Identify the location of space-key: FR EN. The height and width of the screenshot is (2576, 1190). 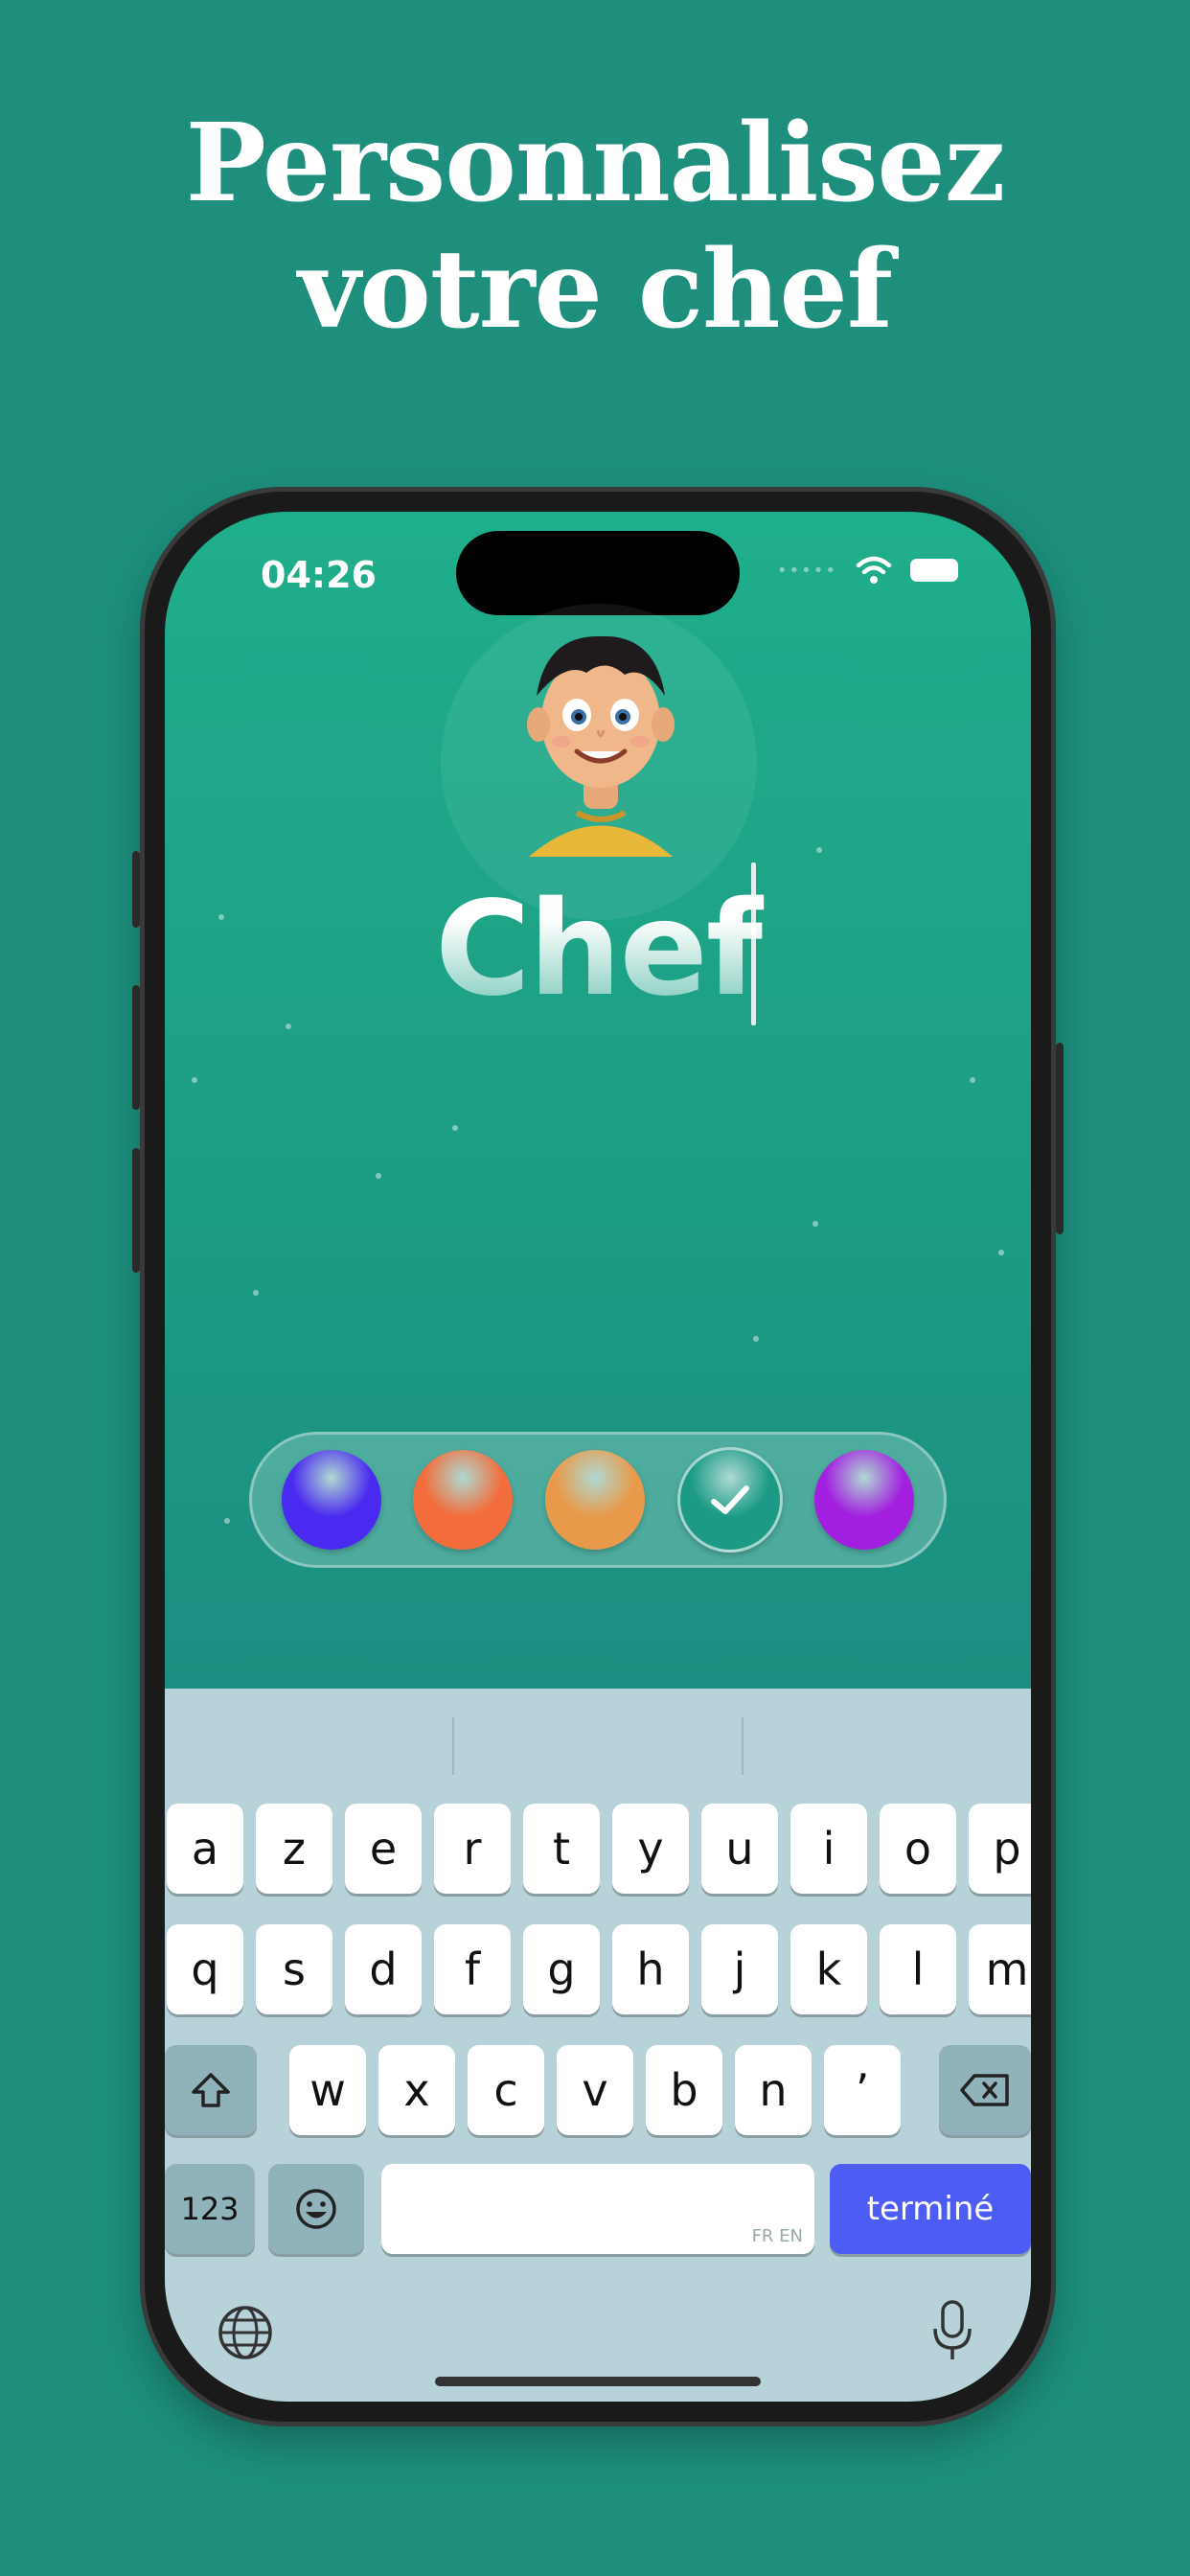
(598, 2209).